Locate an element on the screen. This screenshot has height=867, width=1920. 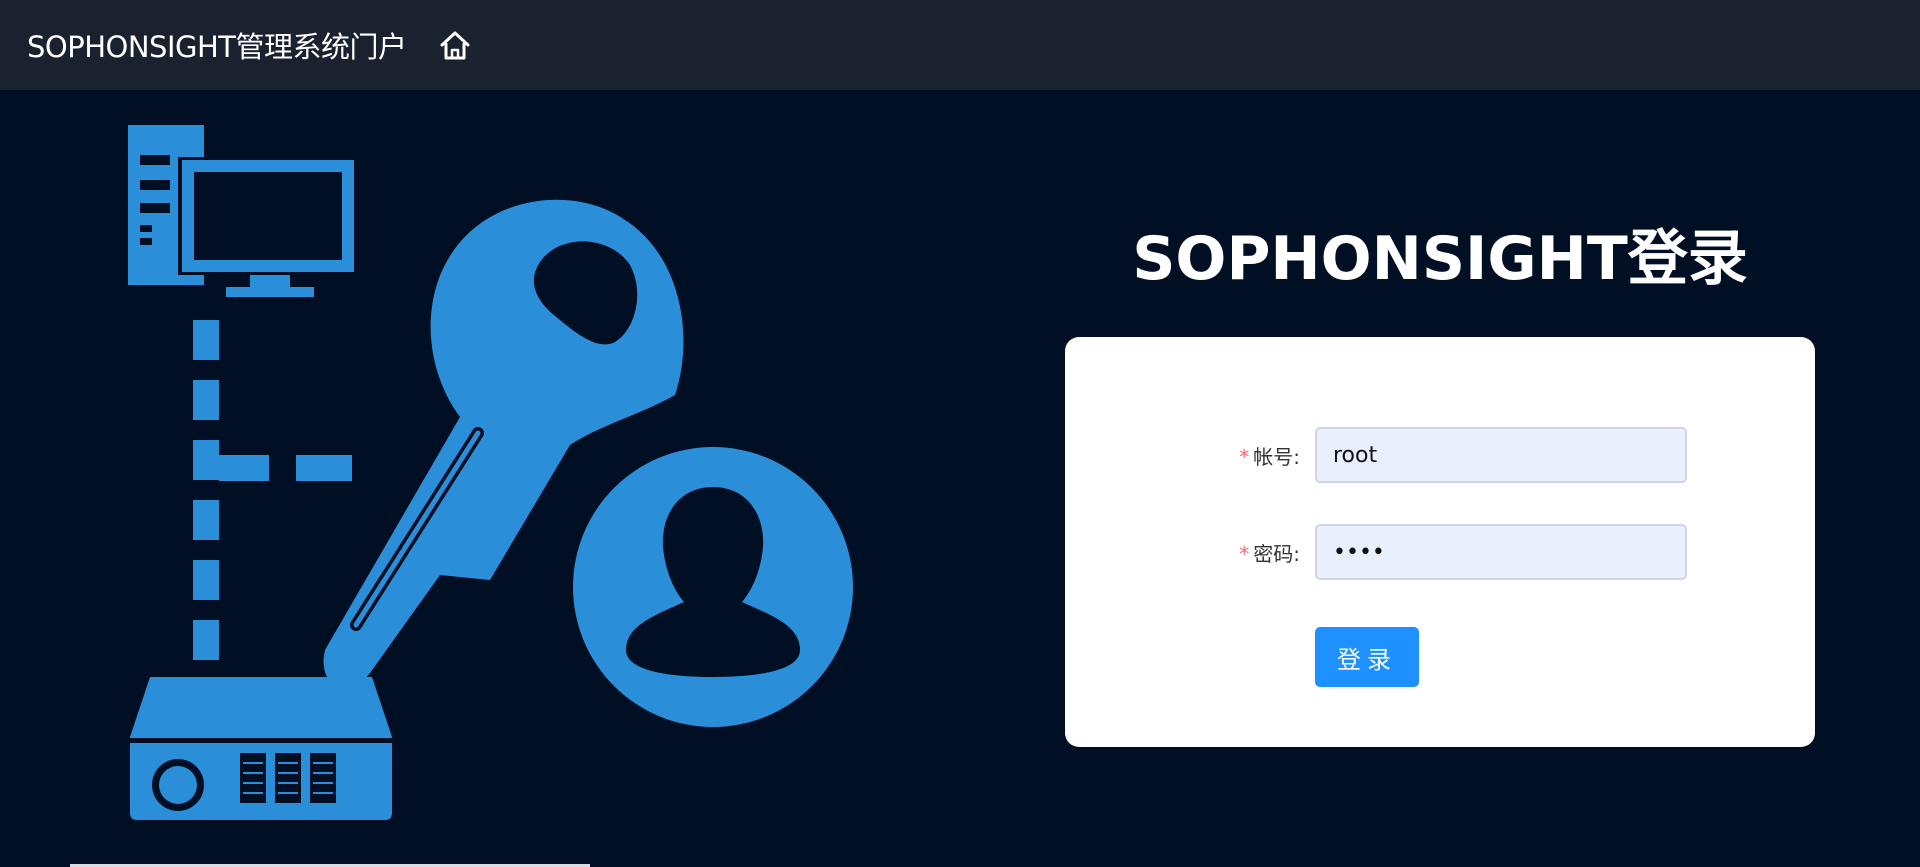
home-icon is located at coordinates (455, 45).